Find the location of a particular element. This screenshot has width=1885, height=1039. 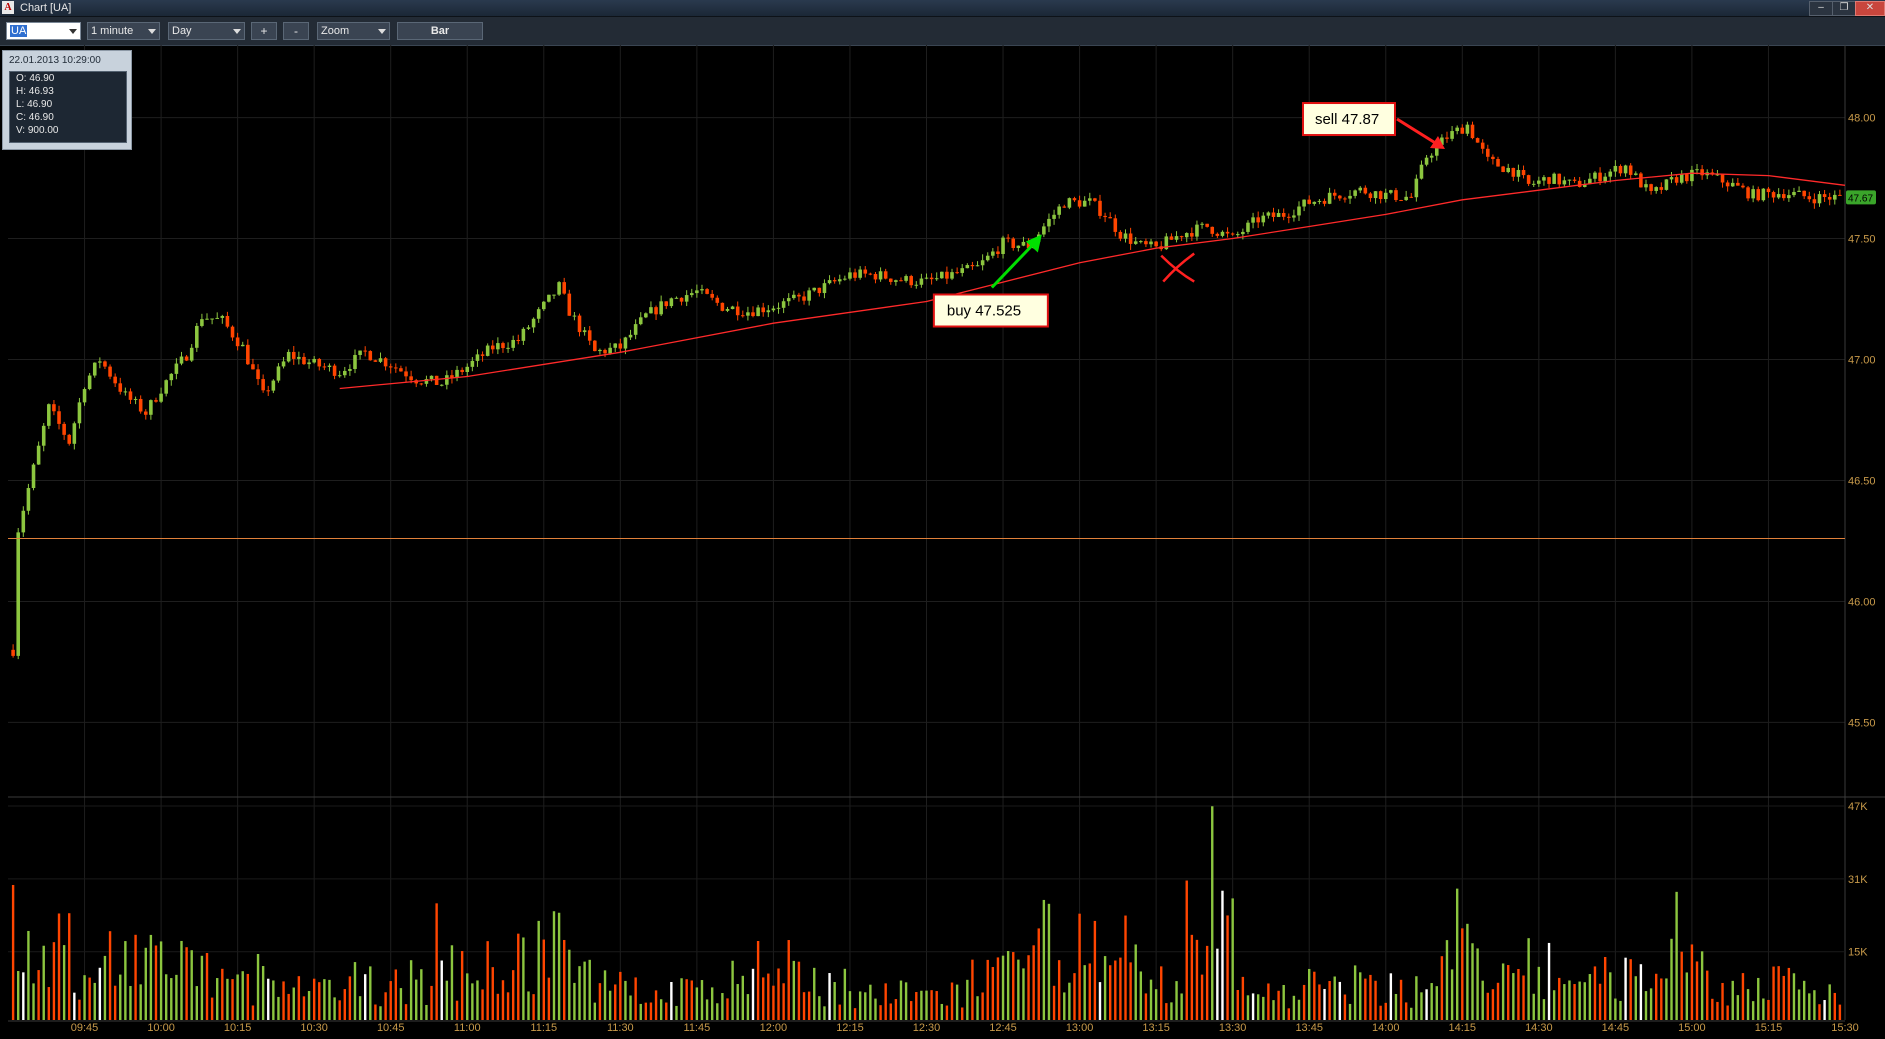

period-select: Day is located at coordinates (206, 31).